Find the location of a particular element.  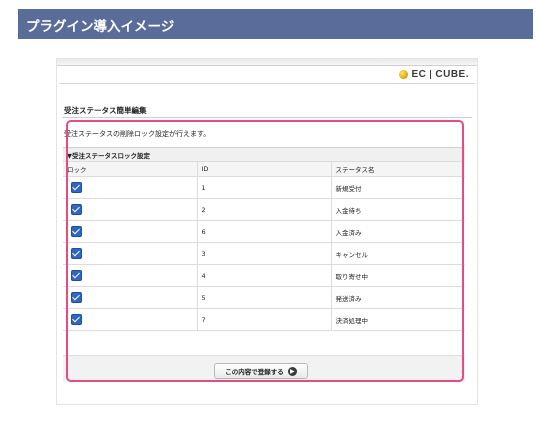

logo-mark-icon is located at coordinates (404, 74).